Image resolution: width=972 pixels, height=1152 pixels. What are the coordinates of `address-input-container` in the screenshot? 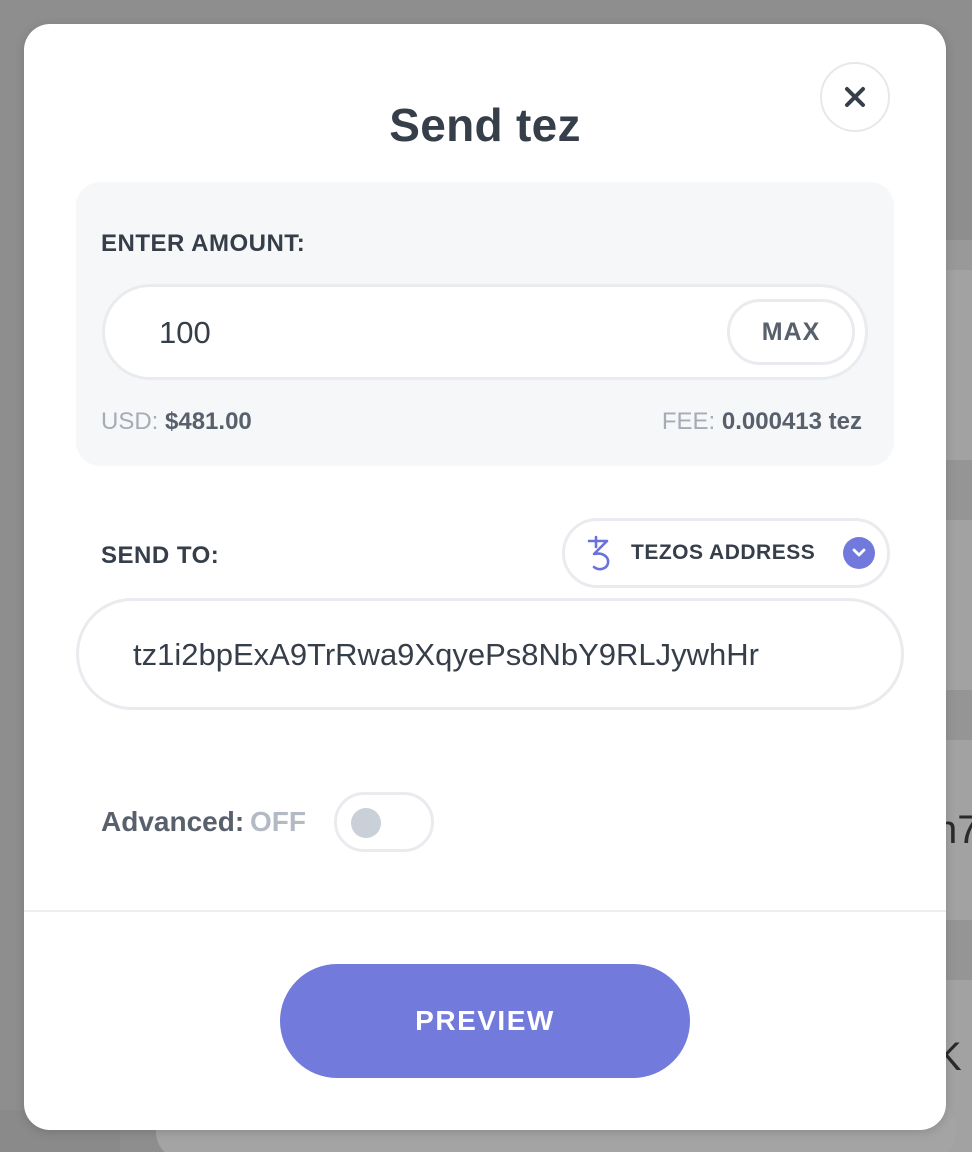 It's located at (490, 654).